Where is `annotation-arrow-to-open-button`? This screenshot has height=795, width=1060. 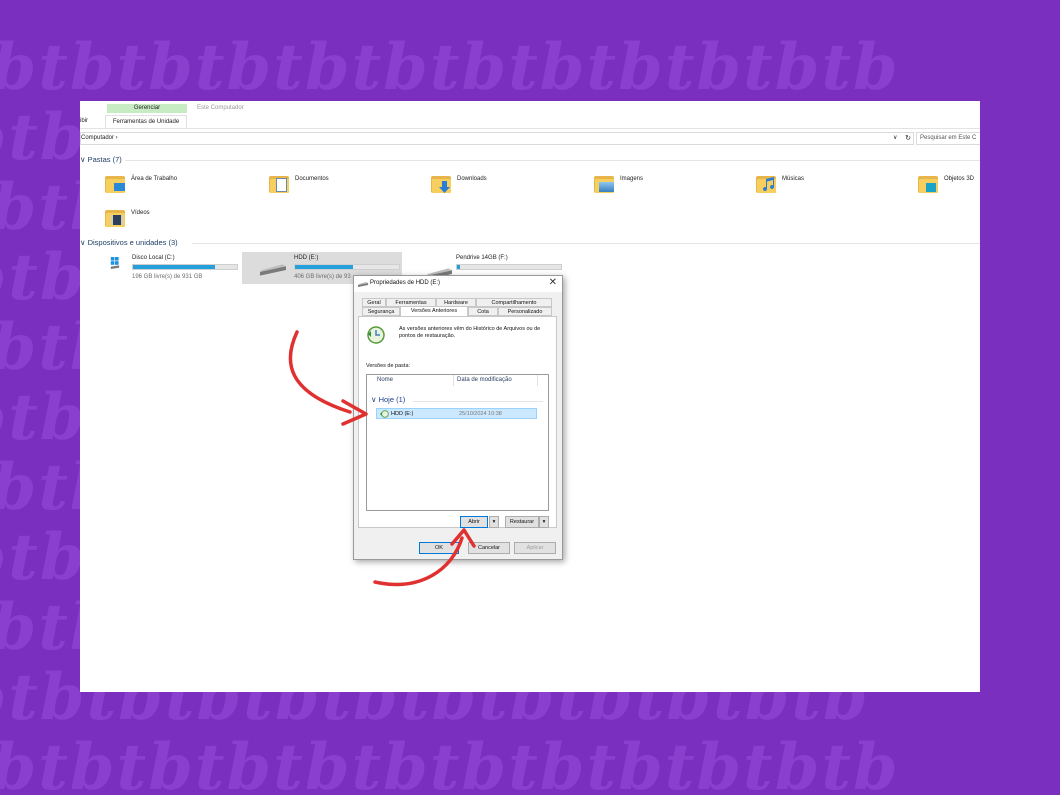
annotation-arrow-to-open-button is located at coordinates (418, 561).